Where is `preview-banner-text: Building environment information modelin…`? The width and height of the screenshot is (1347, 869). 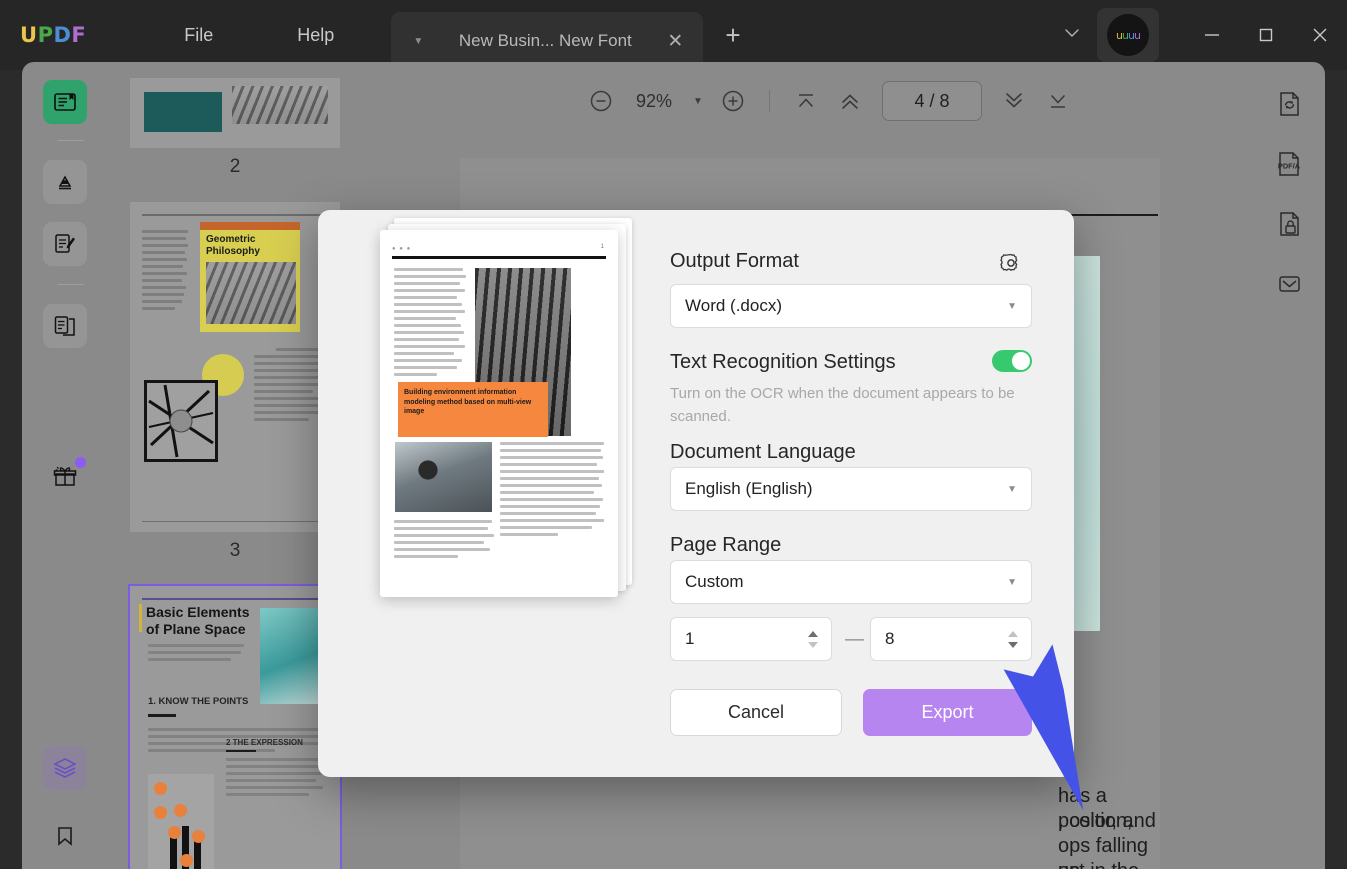 preview-banner-text: Building environment information modelin… is located at coordinates (468, 402).